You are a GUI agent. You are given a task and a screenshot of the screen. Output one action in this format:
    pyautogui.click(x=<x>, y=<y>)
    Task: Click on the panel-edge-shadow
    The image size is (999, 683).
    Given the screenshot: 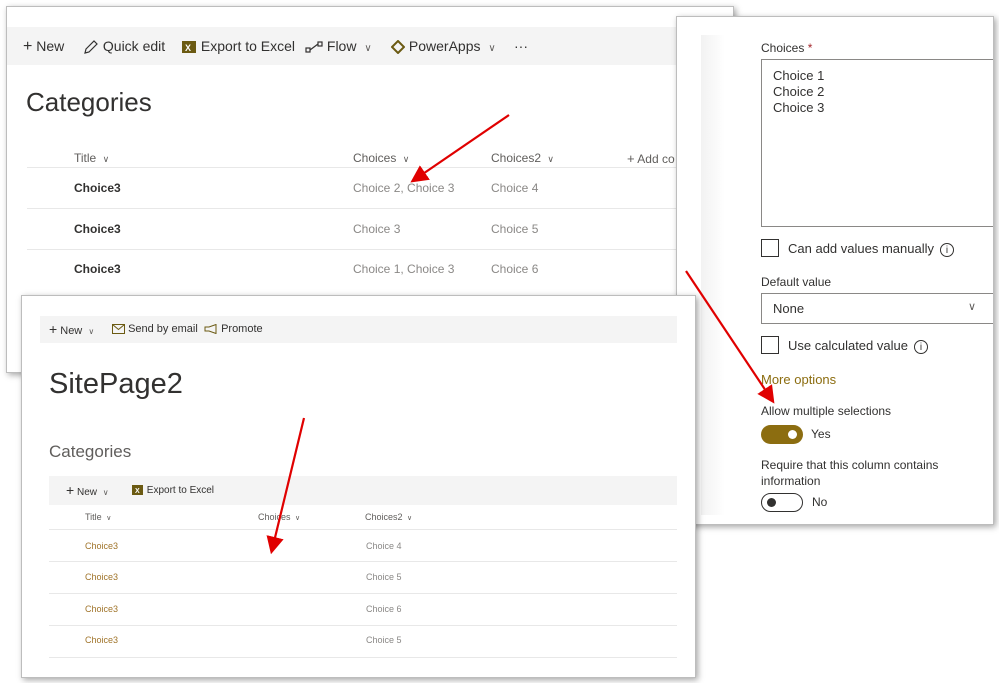 What is the action you would take?
    pyautogui.click(x=713, y=275)
    